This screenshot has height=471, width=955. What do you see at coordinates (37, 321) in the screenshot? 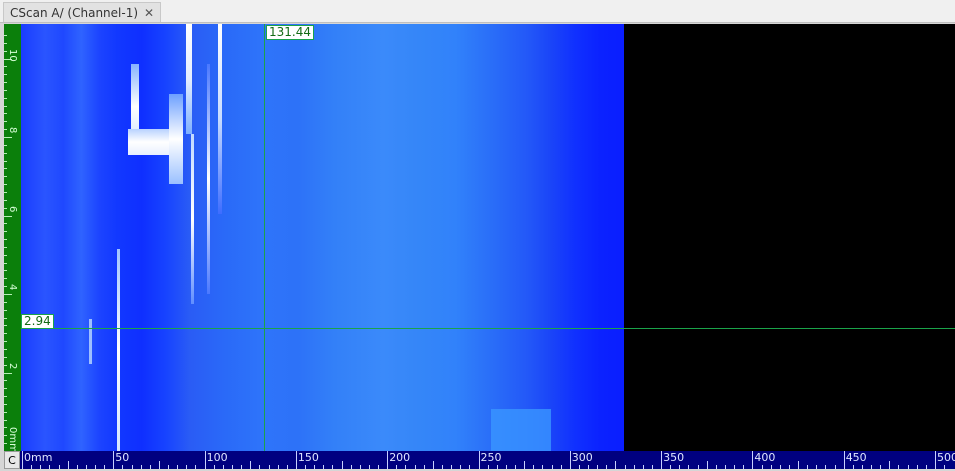
I see `cursor-y-readout: 2.94` at bounding box center [37, 321].